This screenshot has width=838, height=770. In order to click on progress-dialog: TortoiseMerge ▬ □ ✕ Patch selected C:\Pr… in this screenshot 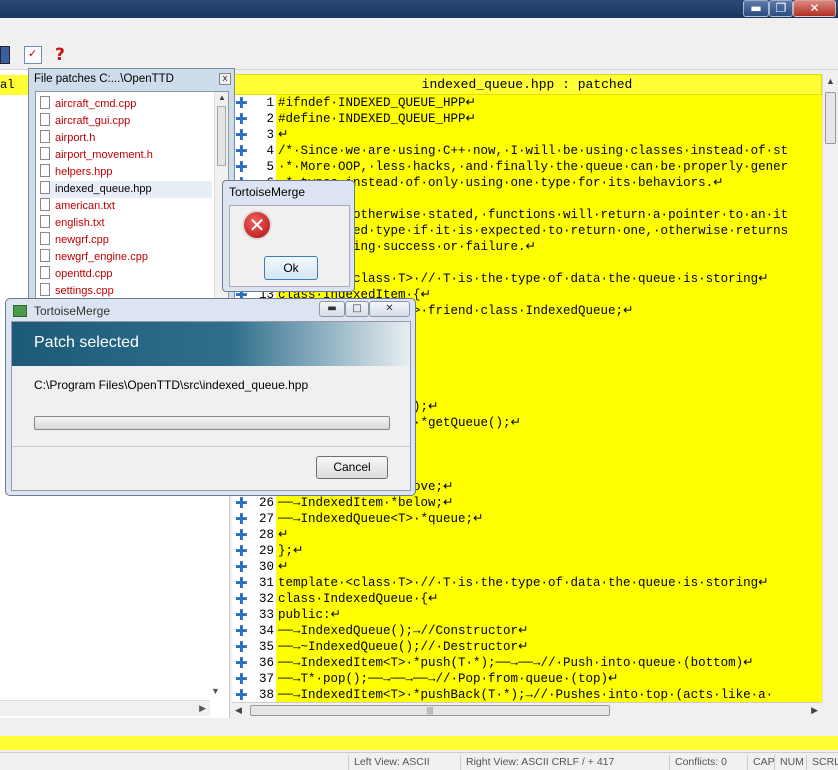, I will do `click(210, 397)`.